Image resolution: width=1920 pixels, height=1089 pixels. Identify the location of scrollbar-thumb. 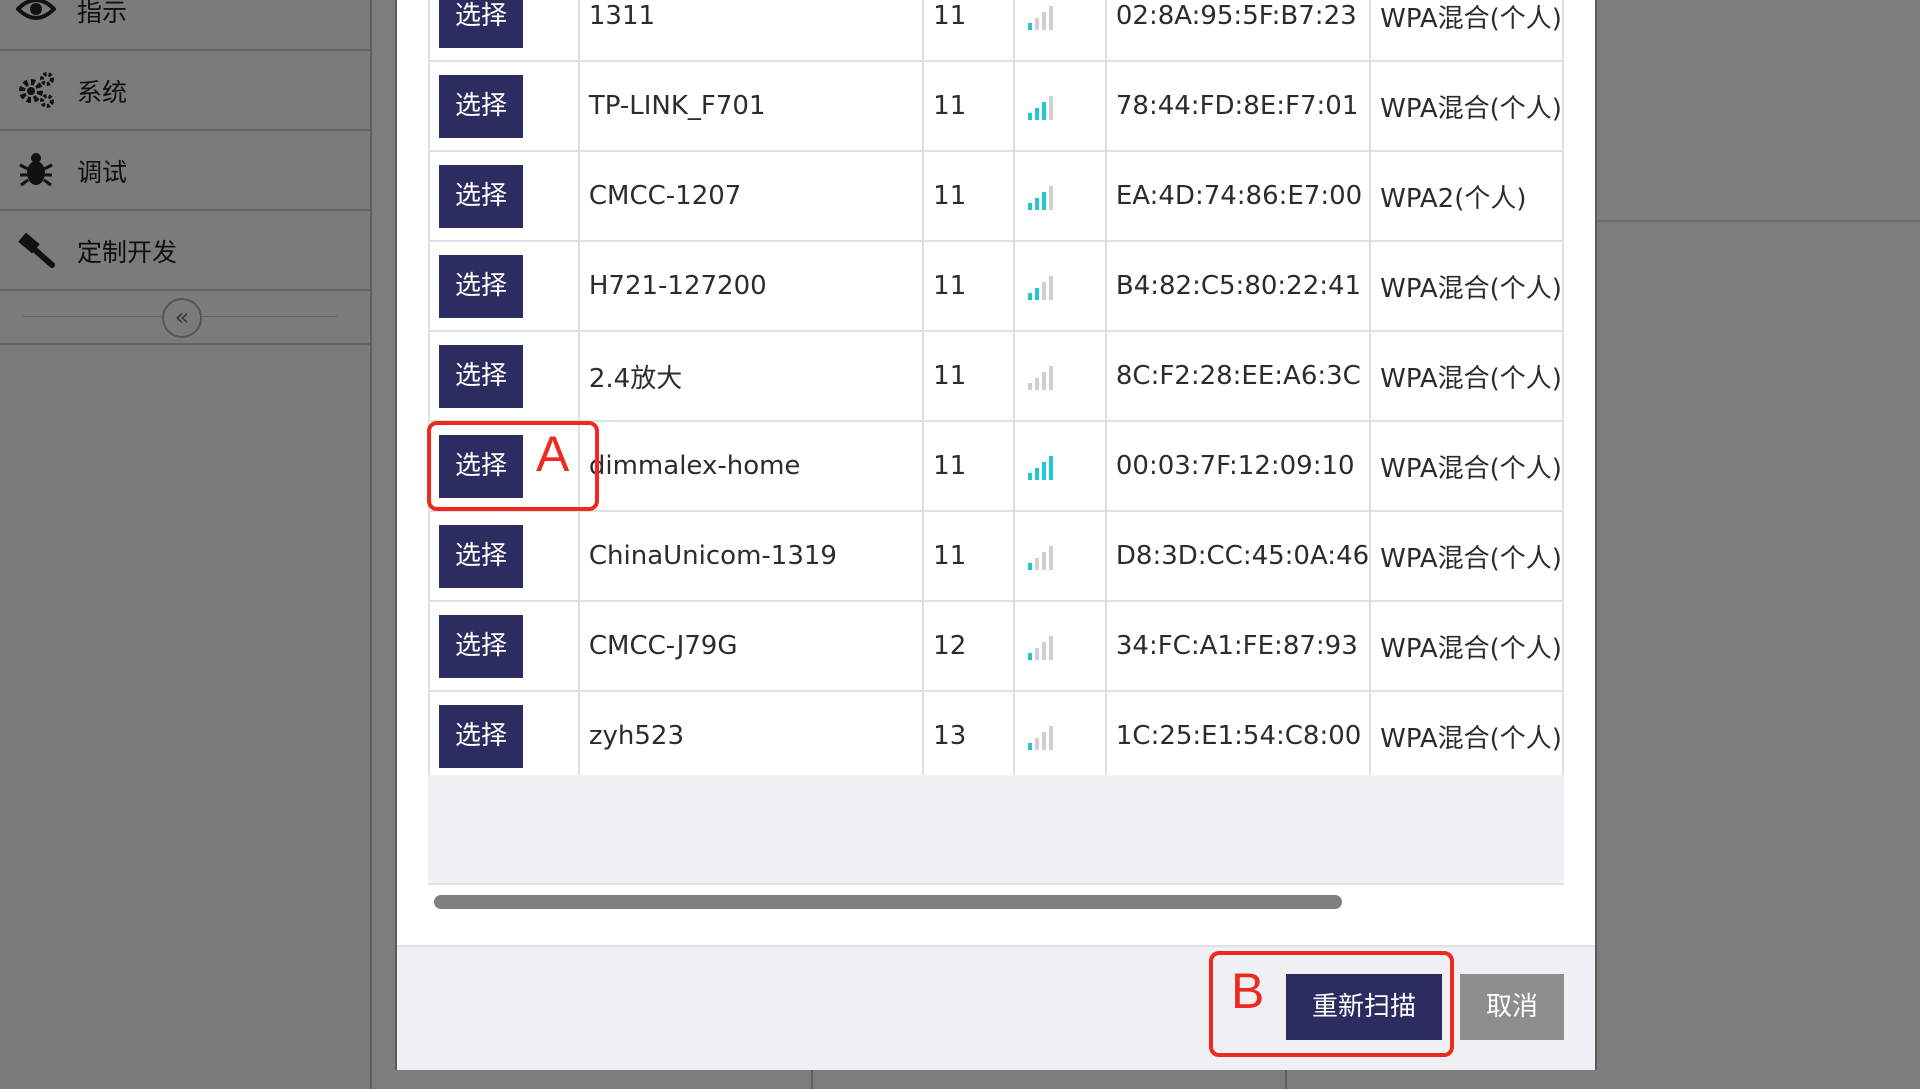
(888, 902).